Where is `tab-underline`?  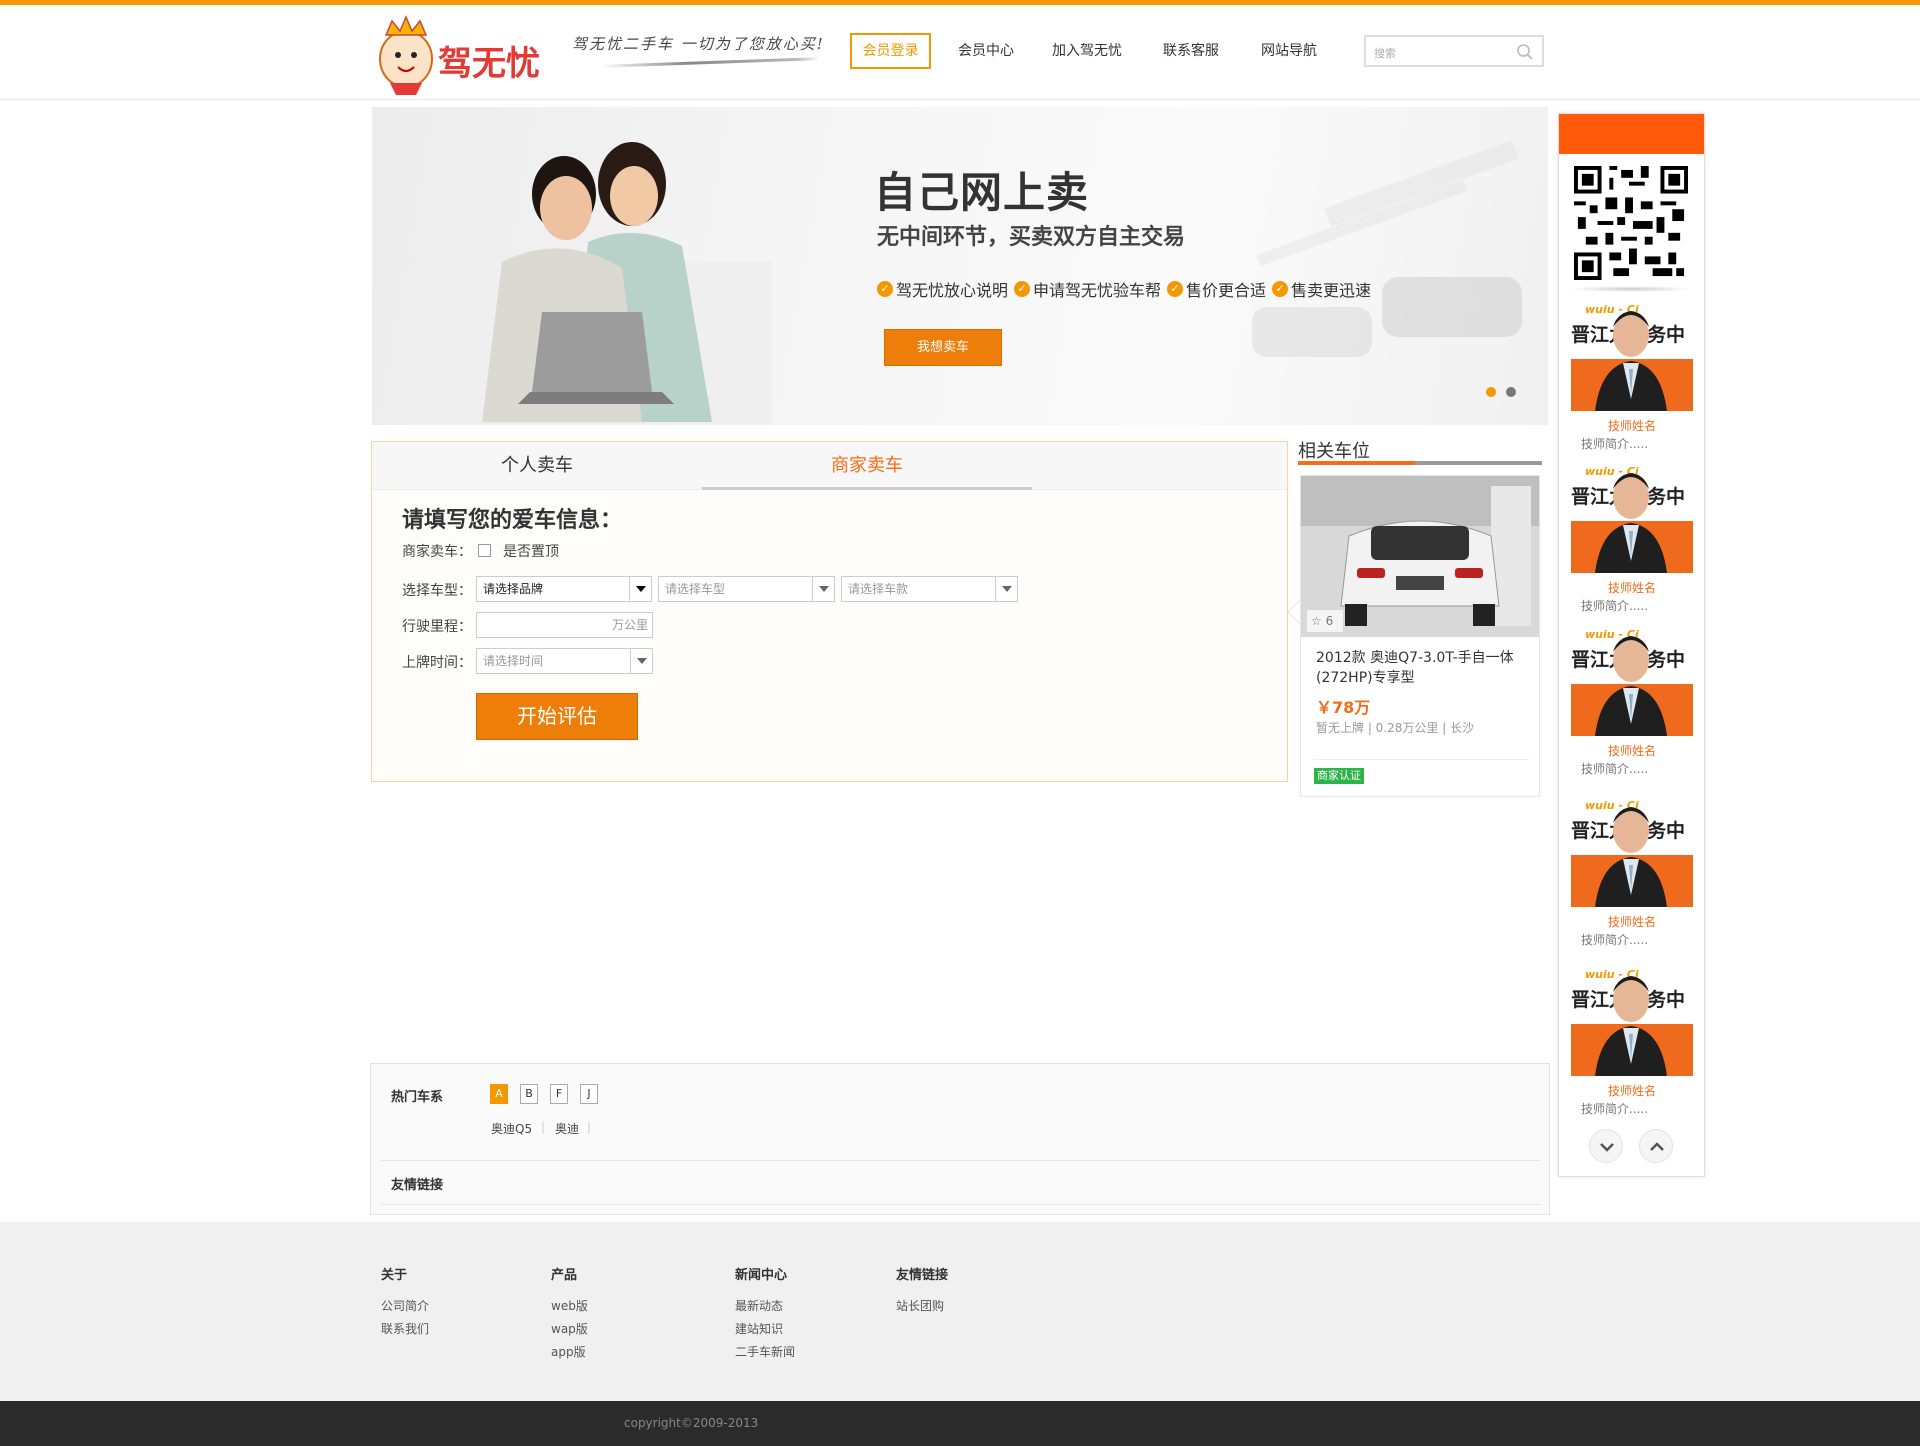
tab-underline is located at coordinates (867, 488).